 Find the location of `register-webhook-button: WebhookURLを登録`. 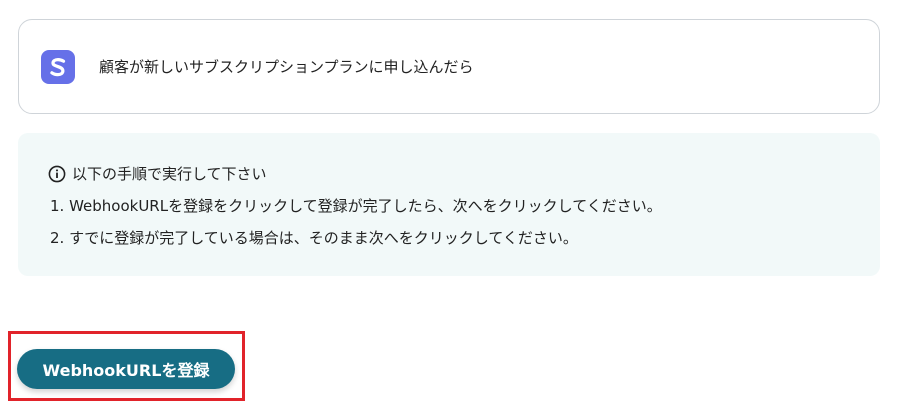

register-webhook-button: WebhookURLを登録 is located at coordinates (126, 369).